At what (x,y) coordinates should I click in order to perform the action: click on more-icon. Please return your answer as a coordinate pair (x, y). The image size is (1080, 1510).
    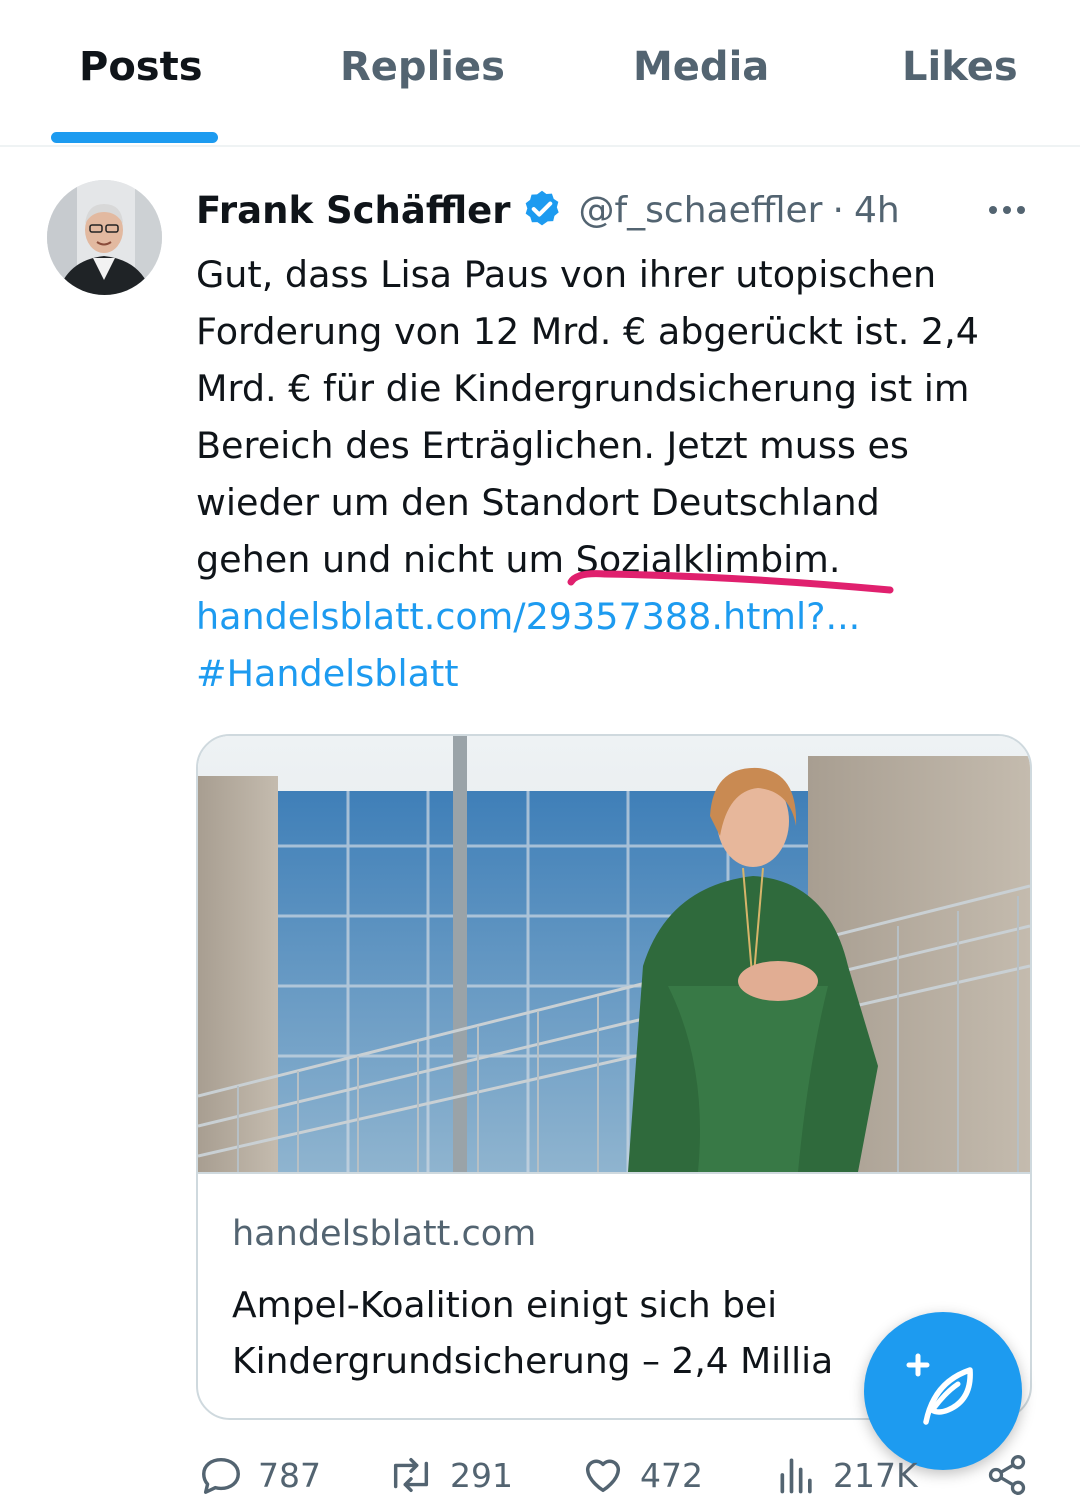
    Looking at the image, I should click on (1007, 210).